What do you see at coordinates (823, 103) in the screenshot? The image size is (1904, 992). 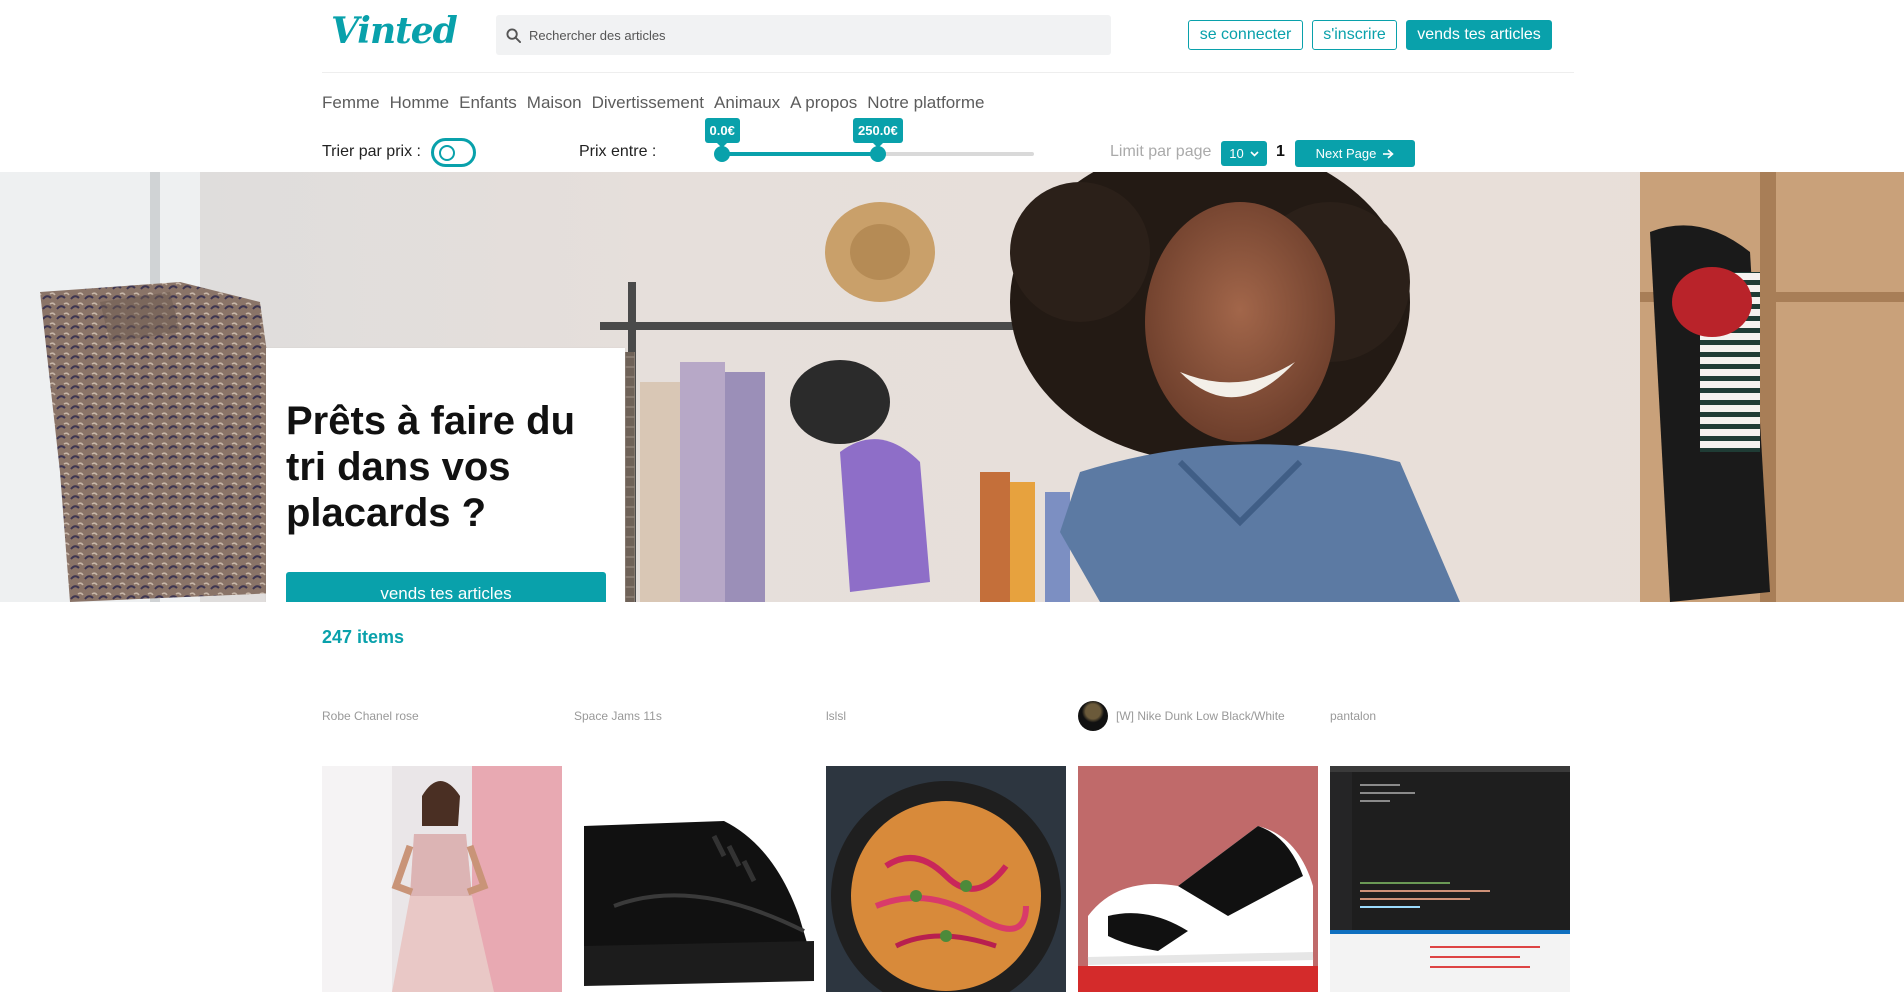 I see `nav-item-a-propos: A propos` at bounding box center [823, 103].